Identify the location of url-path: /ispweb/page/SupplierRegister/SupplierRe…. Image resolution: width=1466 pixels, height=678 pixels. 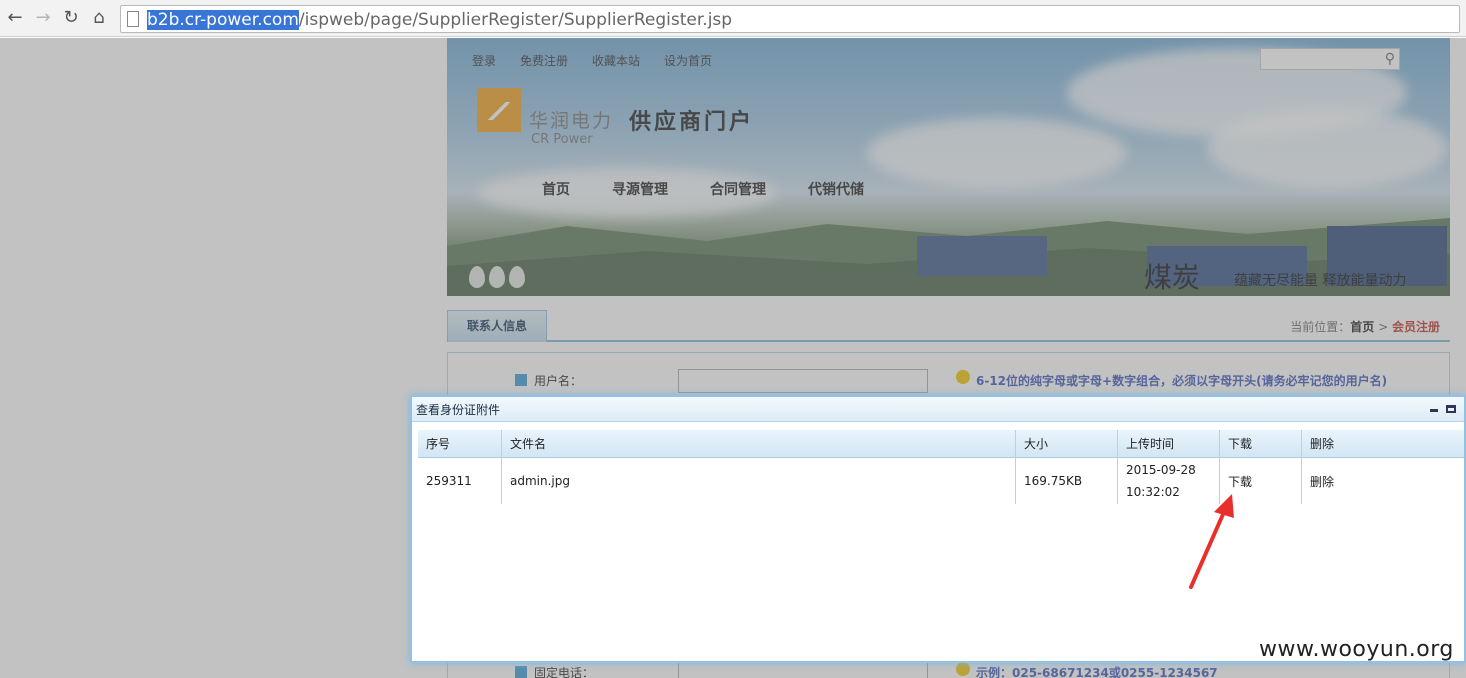
(515, 20).